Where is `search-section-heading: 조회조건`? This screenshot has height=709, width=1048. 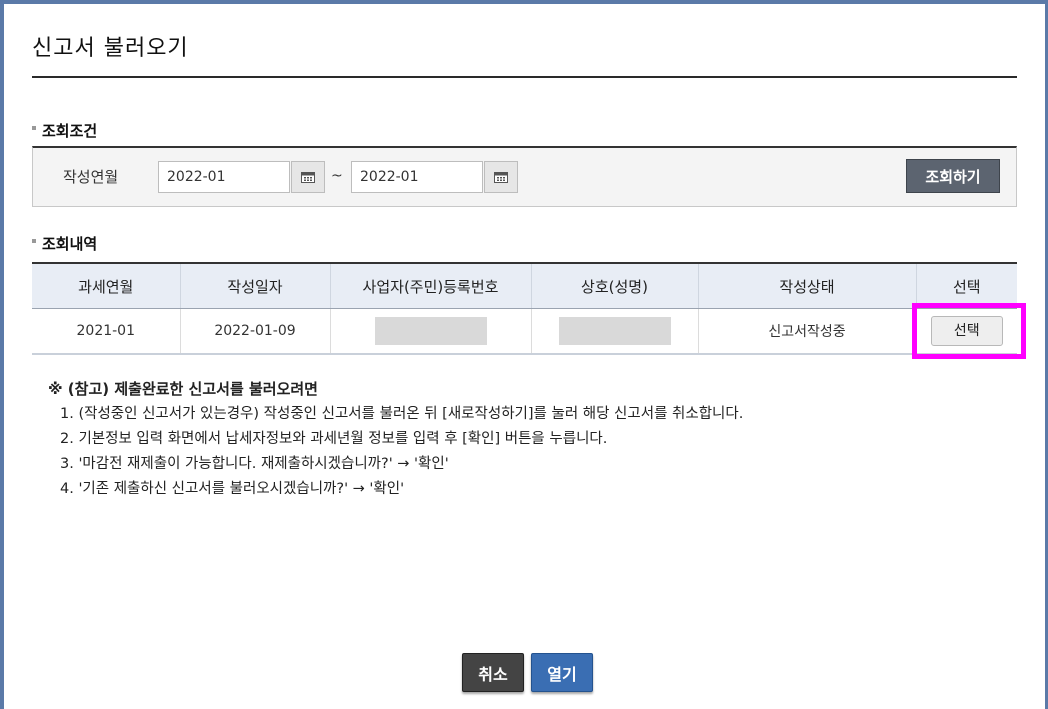
search-section-heading: 조회조건 is located at coordinates (64, 130).